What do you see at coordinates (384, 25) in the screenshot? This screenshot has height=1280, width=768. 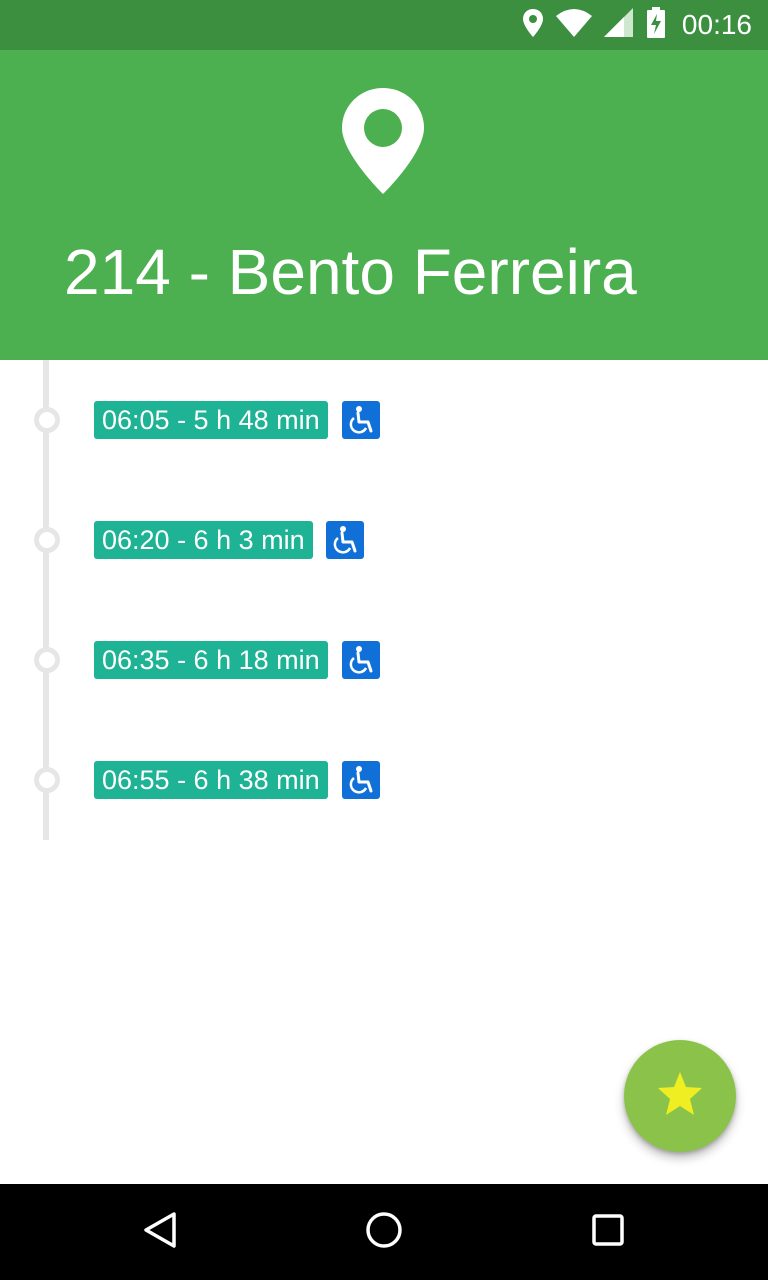 I see `status-bar: 00:16` at bounding box center [384, 25].